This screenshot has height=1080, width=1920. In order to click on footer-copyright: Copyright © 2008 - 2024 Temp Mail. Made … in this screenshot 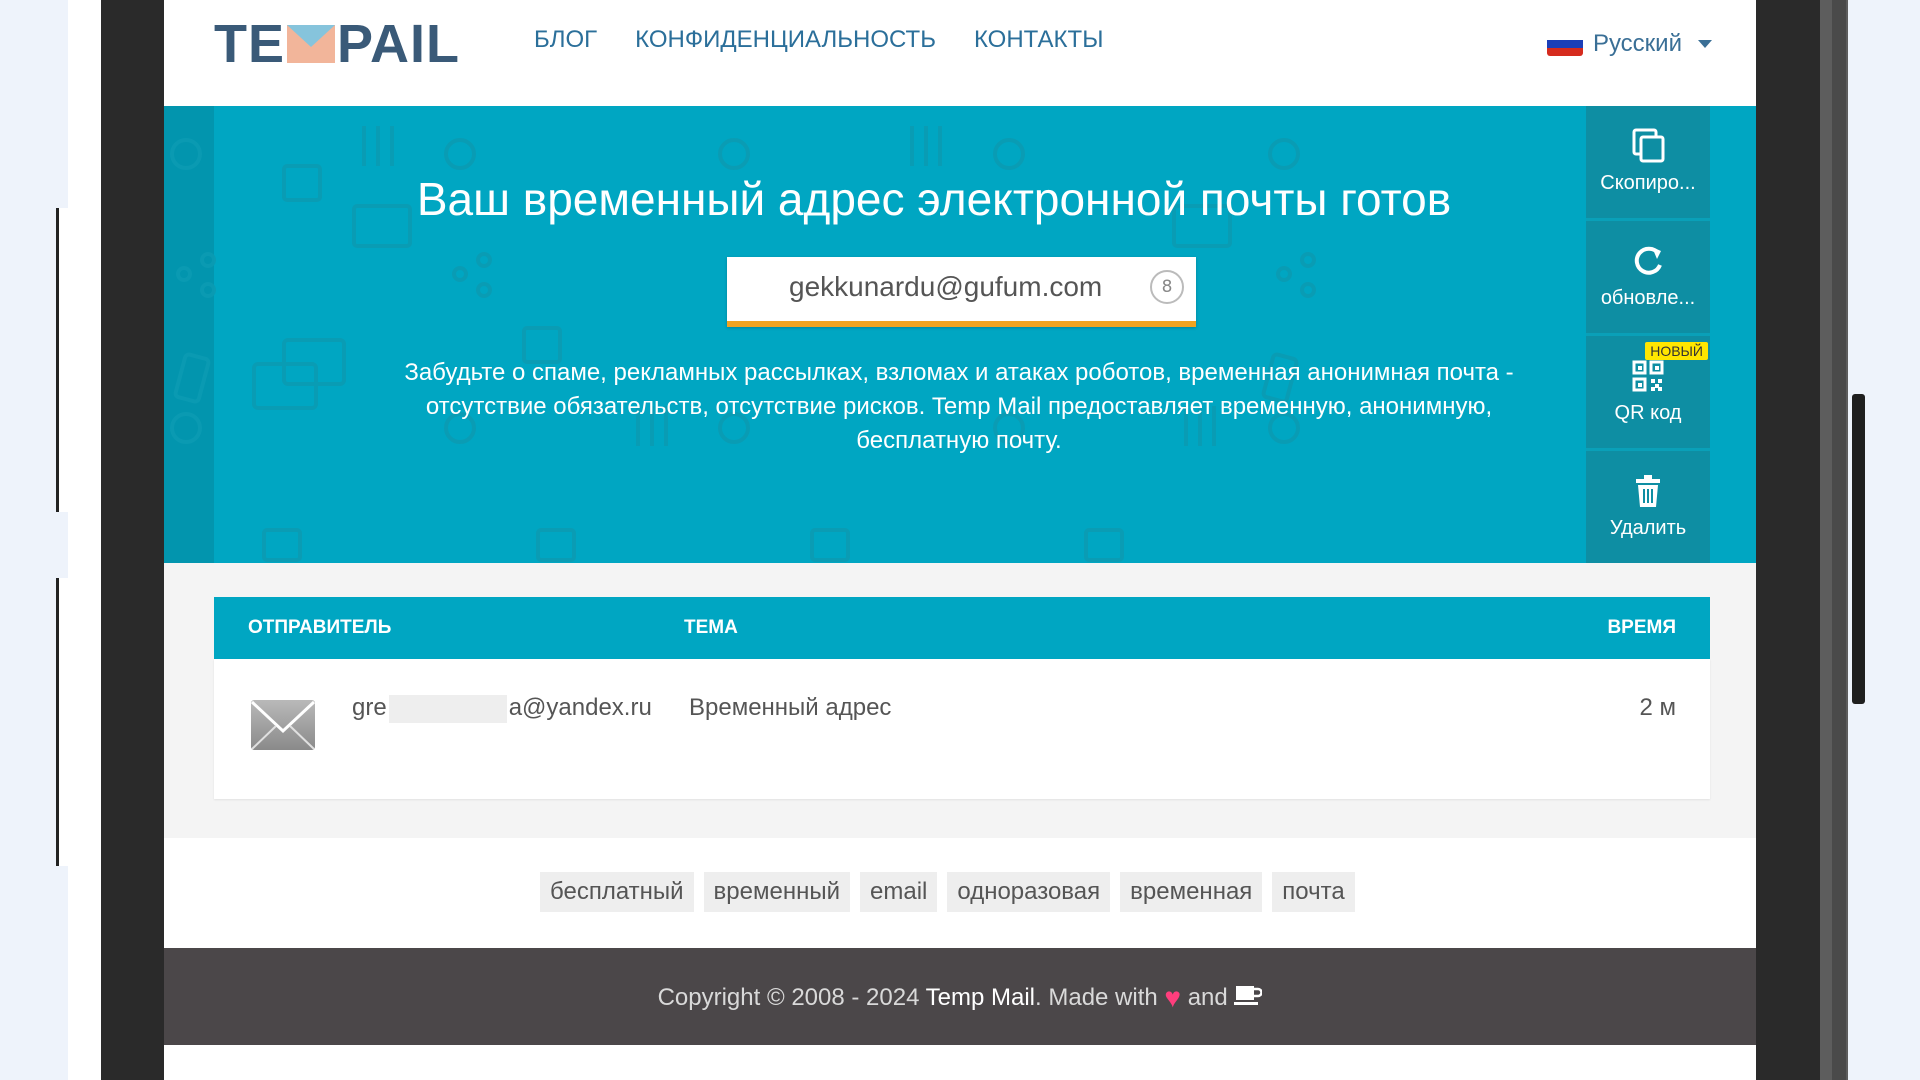, I will do `click(960, 998)`.